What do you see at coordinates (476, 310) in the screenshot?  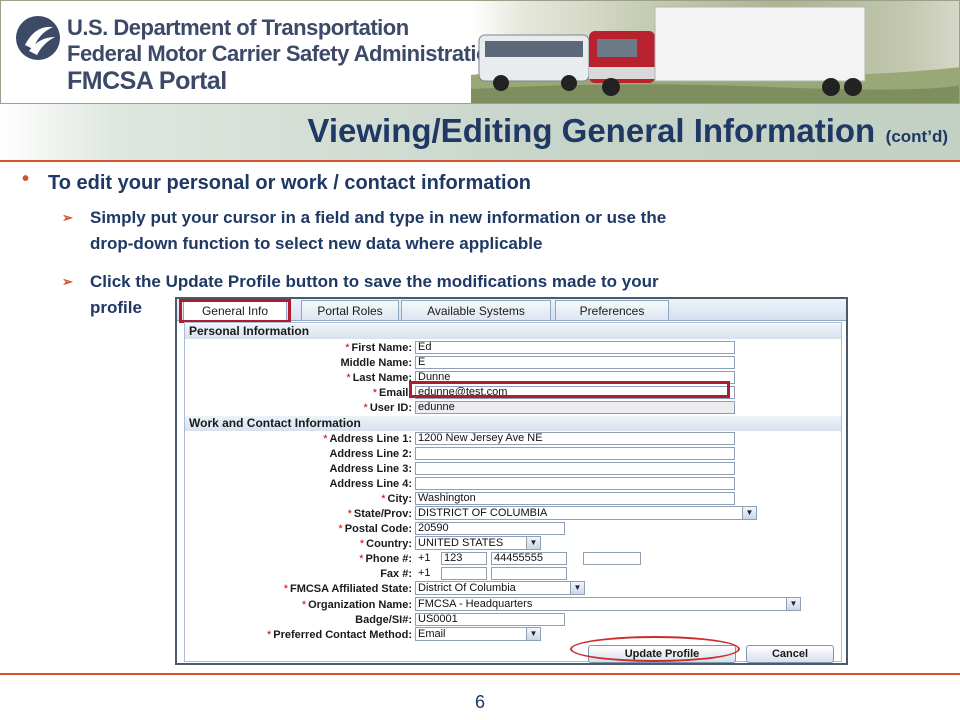 I see `tab-available-systems: Available Systems` at bounding box center [476, 310].